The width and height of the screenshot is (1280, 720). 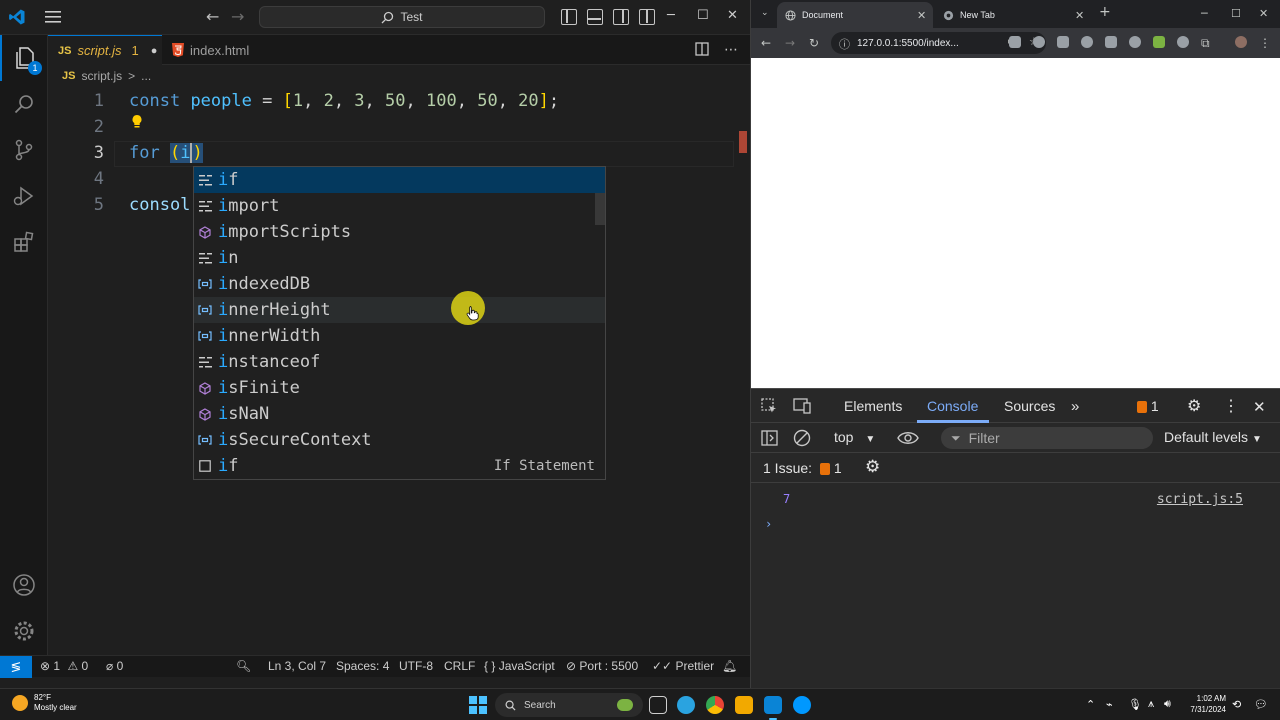 I want to click on suggestion-item: i ndexedDB, so click(x=399, y=284).